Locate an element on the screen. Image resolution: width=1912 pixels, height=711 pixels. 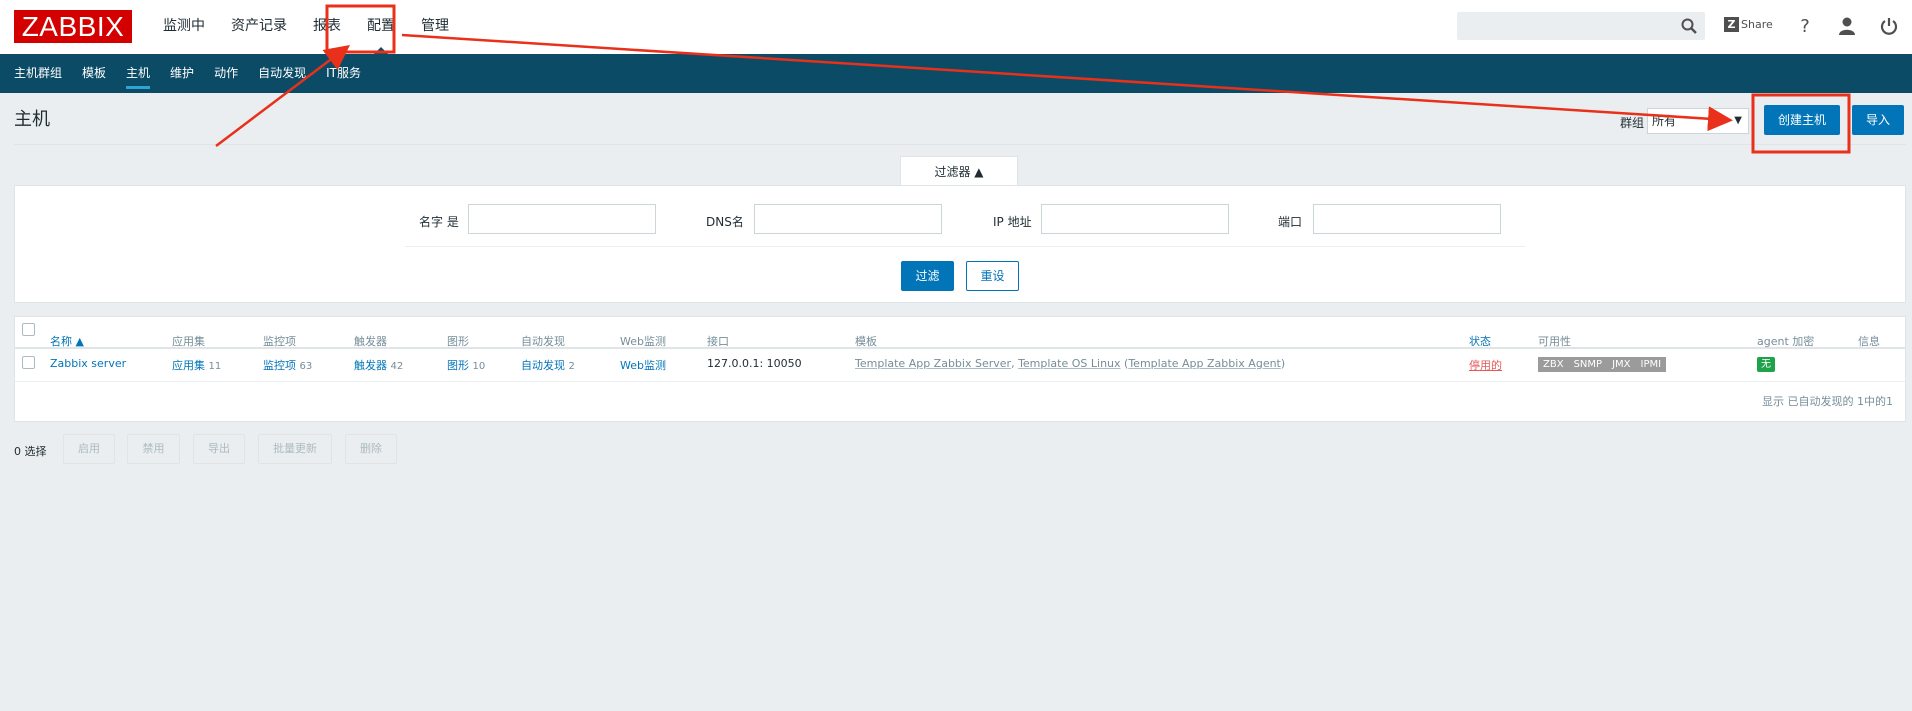
filter-port-input is located at coordinates (1407, 219).